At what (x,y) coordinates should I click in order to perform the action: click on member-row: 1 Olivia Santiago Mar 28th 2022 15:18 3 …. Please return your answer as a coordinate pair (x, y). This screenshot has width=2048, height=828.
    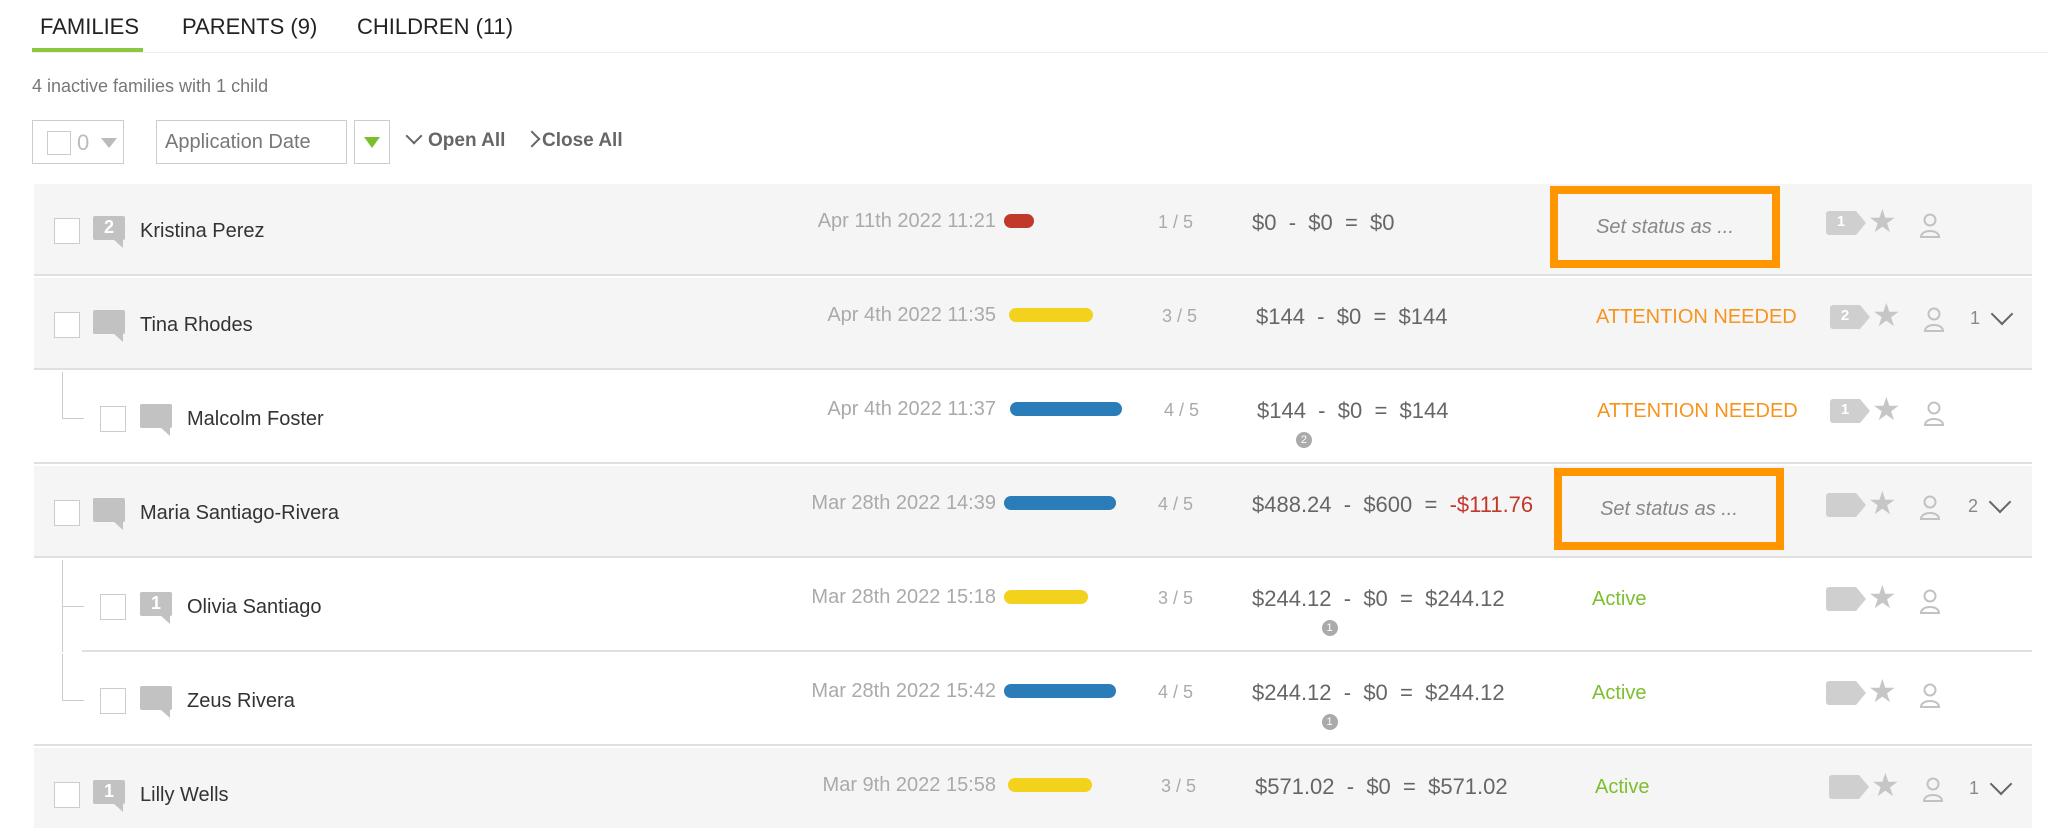
    Looking at the image, I should click on (1033, 606).